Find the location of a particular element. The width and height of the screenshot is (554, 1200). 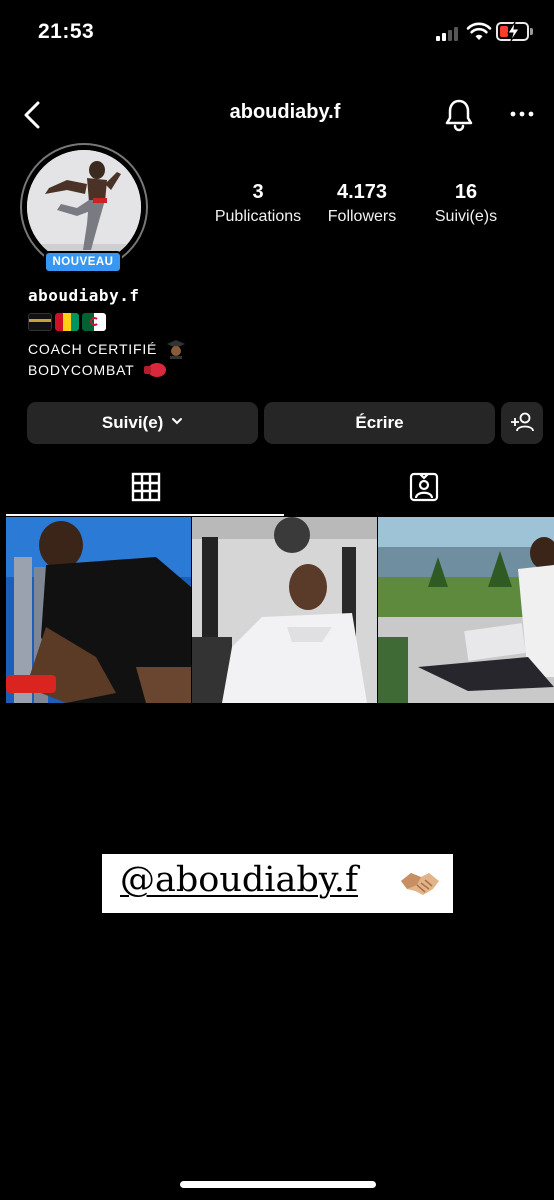

following-button: Suivi(e) is located at coordinates (142, 423).